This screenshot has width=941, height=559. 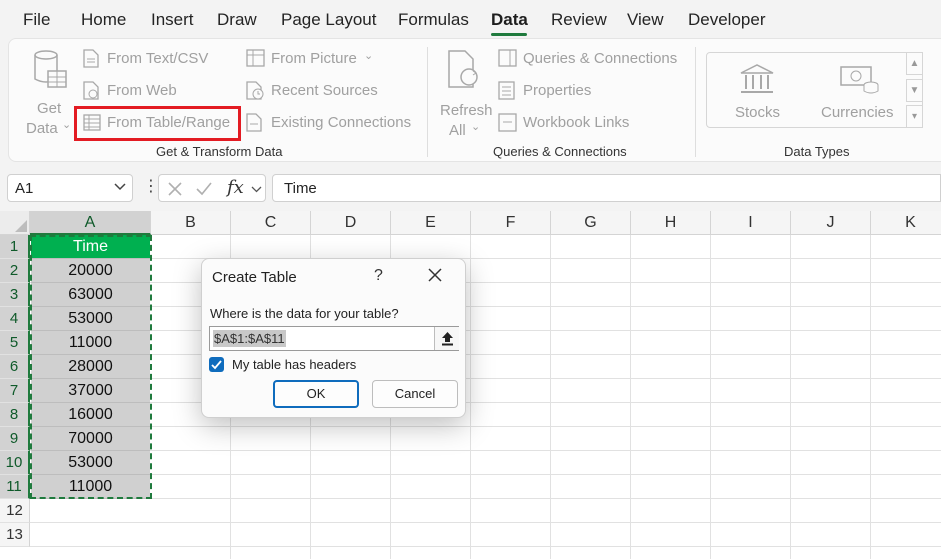 What do you see at coordinates (415, 394) in the screenshot?
I see `cancel-button: Cancel` at bounding box center [415, 394].